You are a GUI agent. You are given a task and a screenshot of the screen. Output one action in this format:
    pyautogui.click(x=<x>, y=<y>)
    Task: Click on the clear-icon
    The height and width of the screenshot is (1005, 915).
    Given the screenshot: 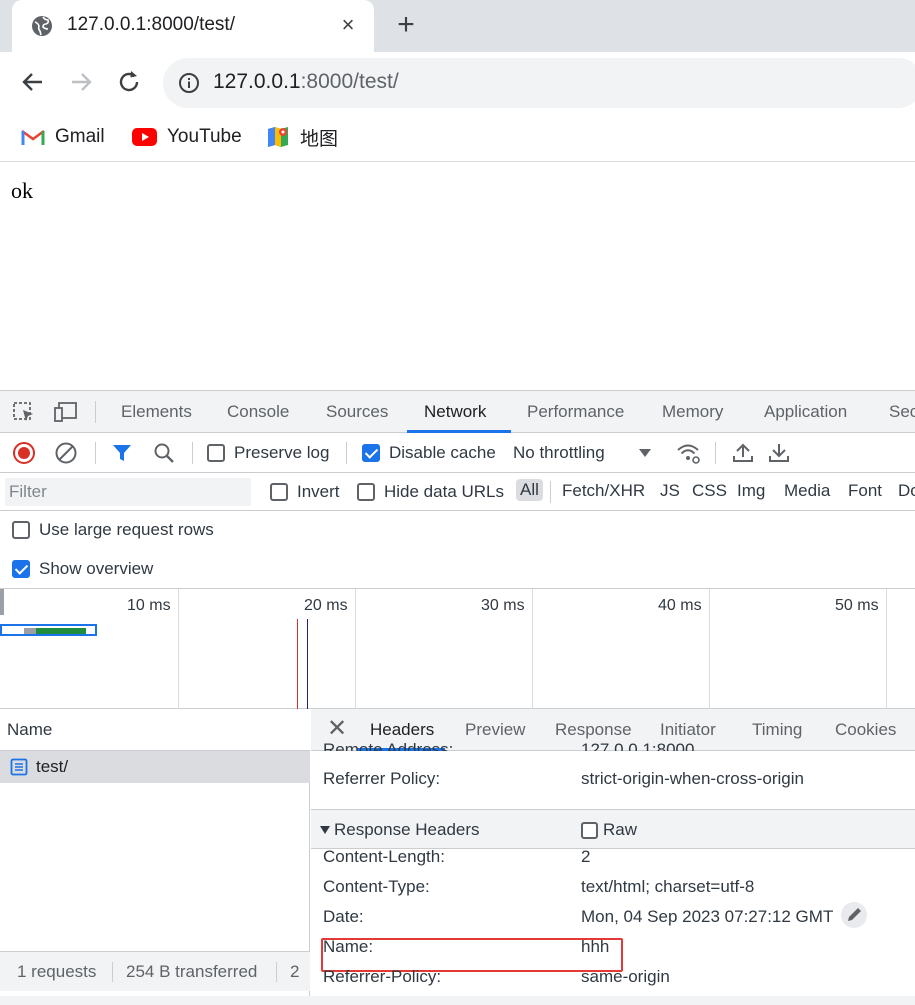 What is the action you would take?
    pyautogui.click(x=66, y=453)
    